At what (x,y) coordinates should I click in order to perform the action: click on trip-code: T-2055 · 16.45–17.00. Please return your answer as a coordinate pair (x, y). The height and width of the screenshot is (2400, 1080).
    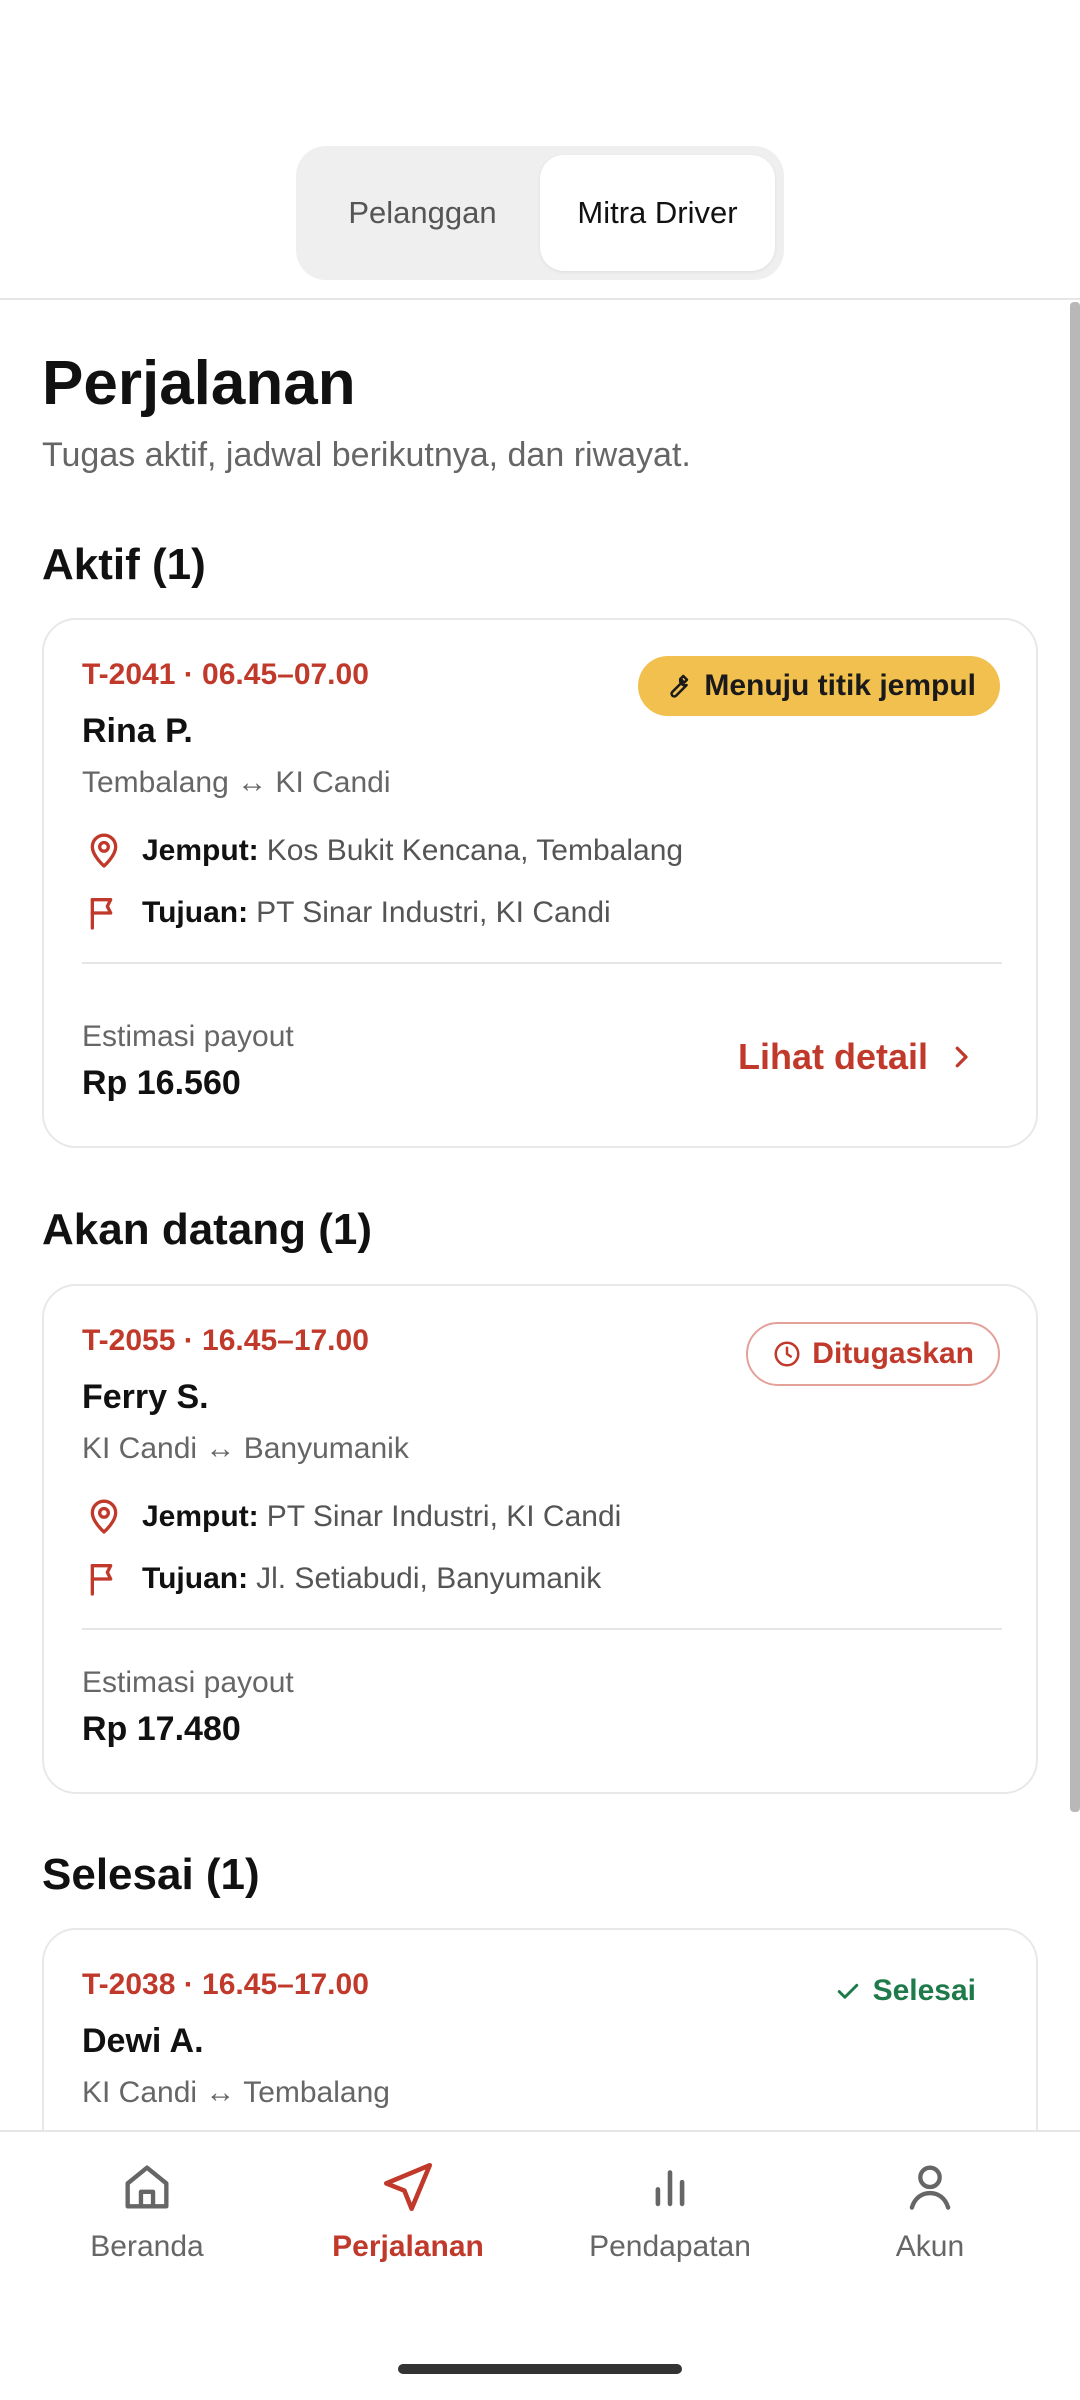
    Looking at the image, I should click on (225, 1340).